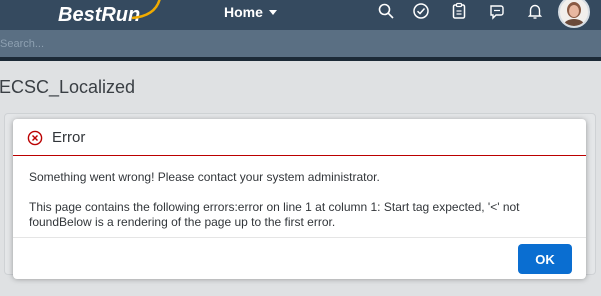  What do you see at coordinates (497, 11) in the screenshot?
I see `notes-icon` at bounding box center [497, 11].